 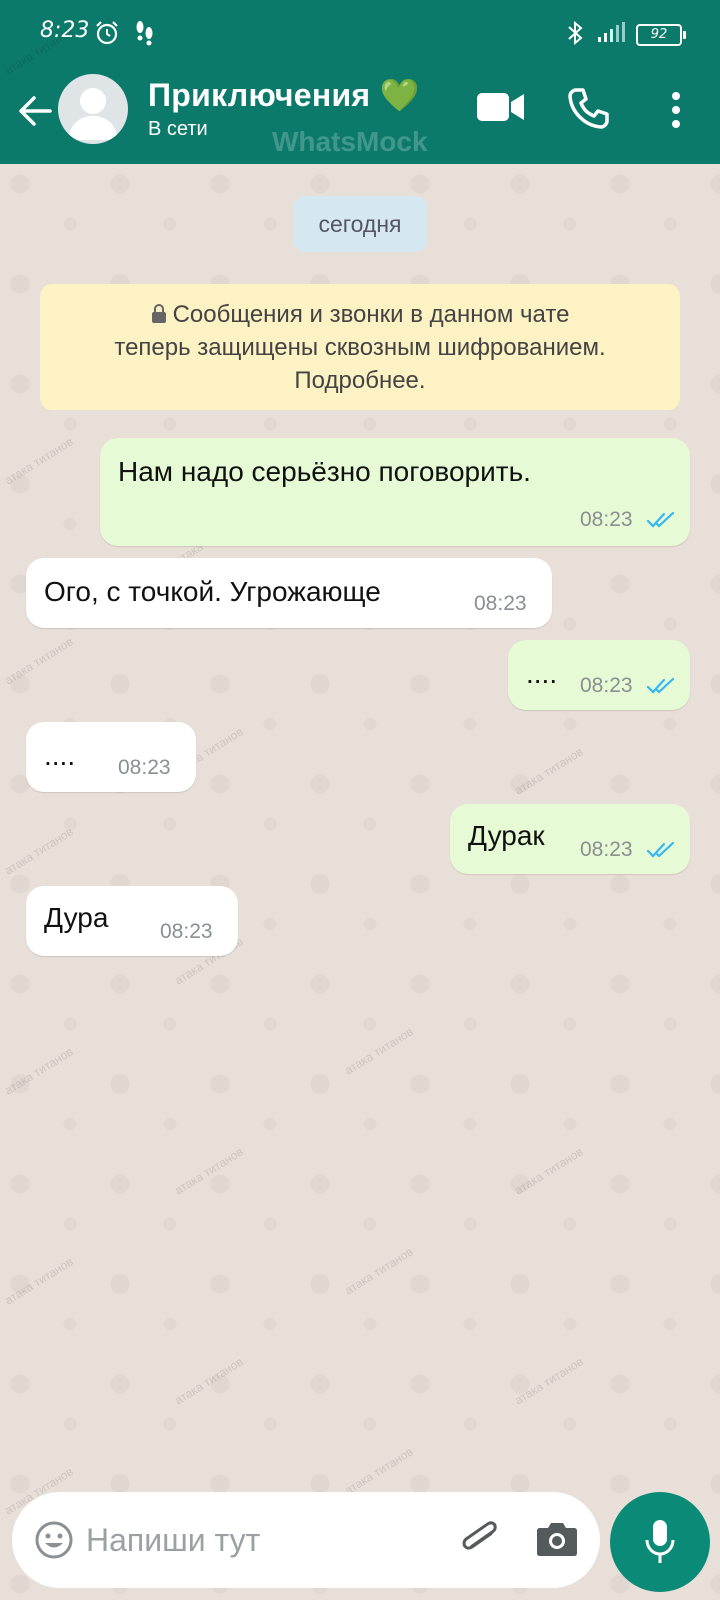 I want to click on chat-title: Приключения 💚, so click(x=284, y=95).